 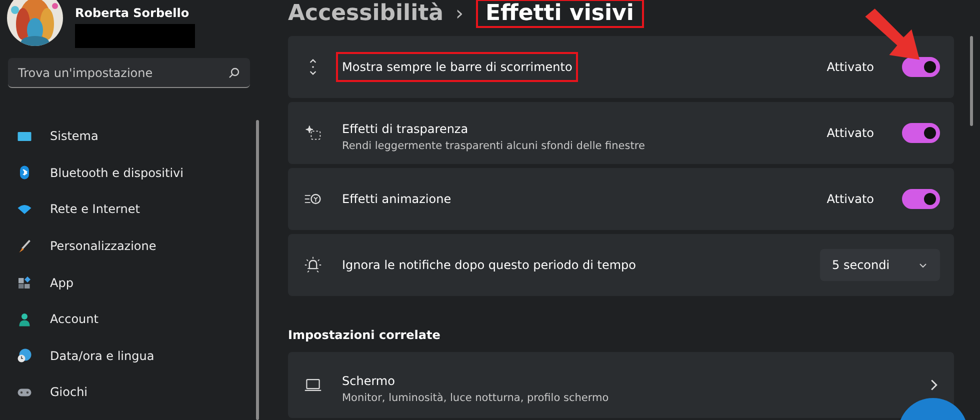 I want to click on sidebar-item: Data/ora e lingua, so click(x=129, y=356).